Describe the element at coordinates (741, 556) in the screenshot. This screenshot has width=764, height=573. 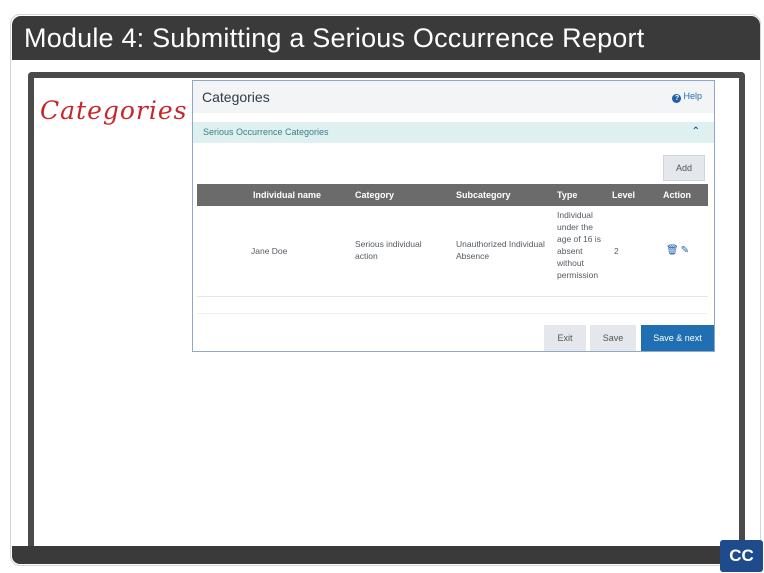
I see `closed-captions-button: CC` at that location.